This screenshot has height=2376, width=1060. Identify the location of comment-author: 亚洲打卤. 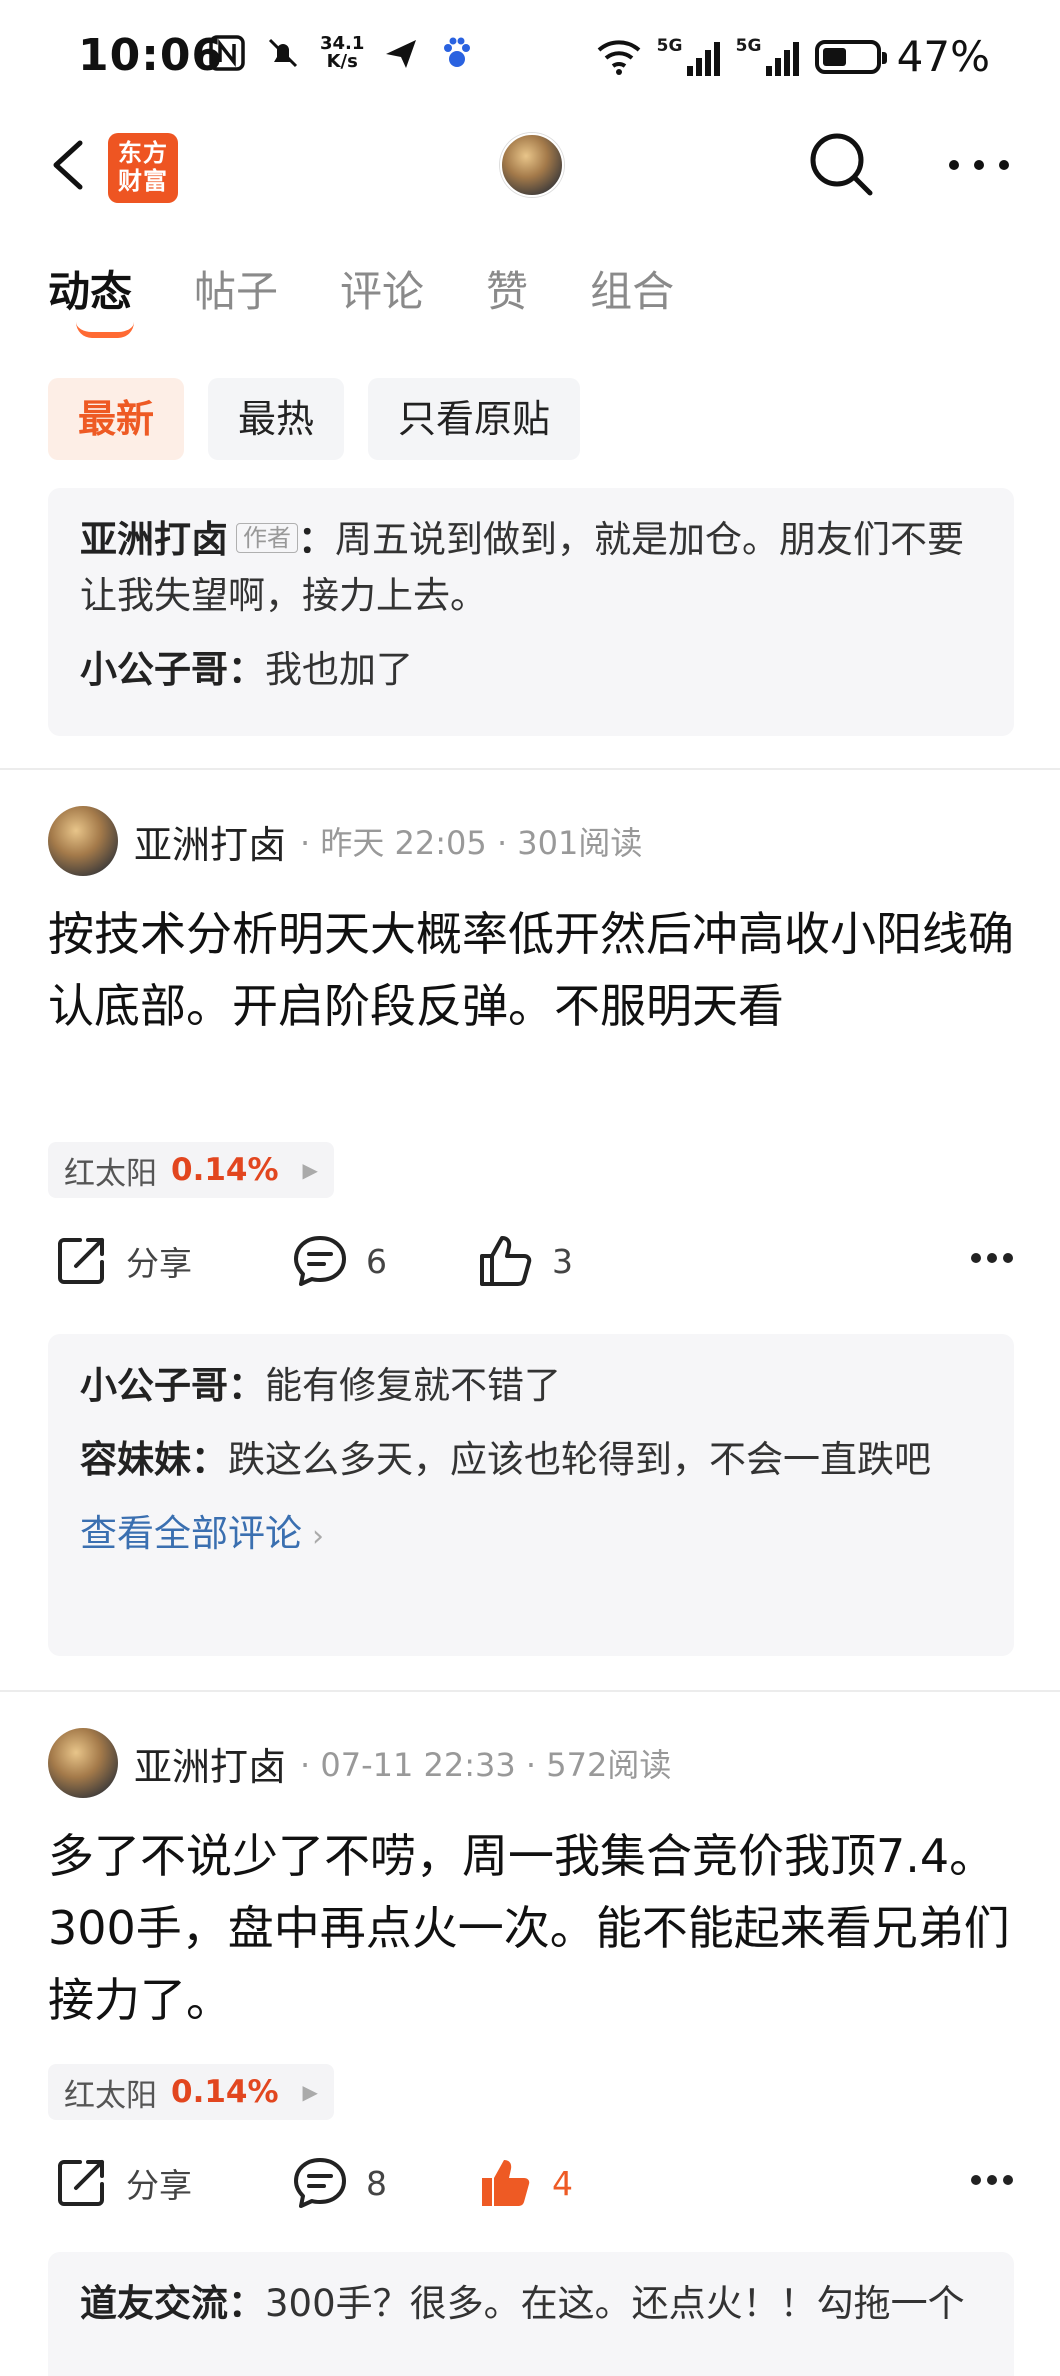
(154, 539).